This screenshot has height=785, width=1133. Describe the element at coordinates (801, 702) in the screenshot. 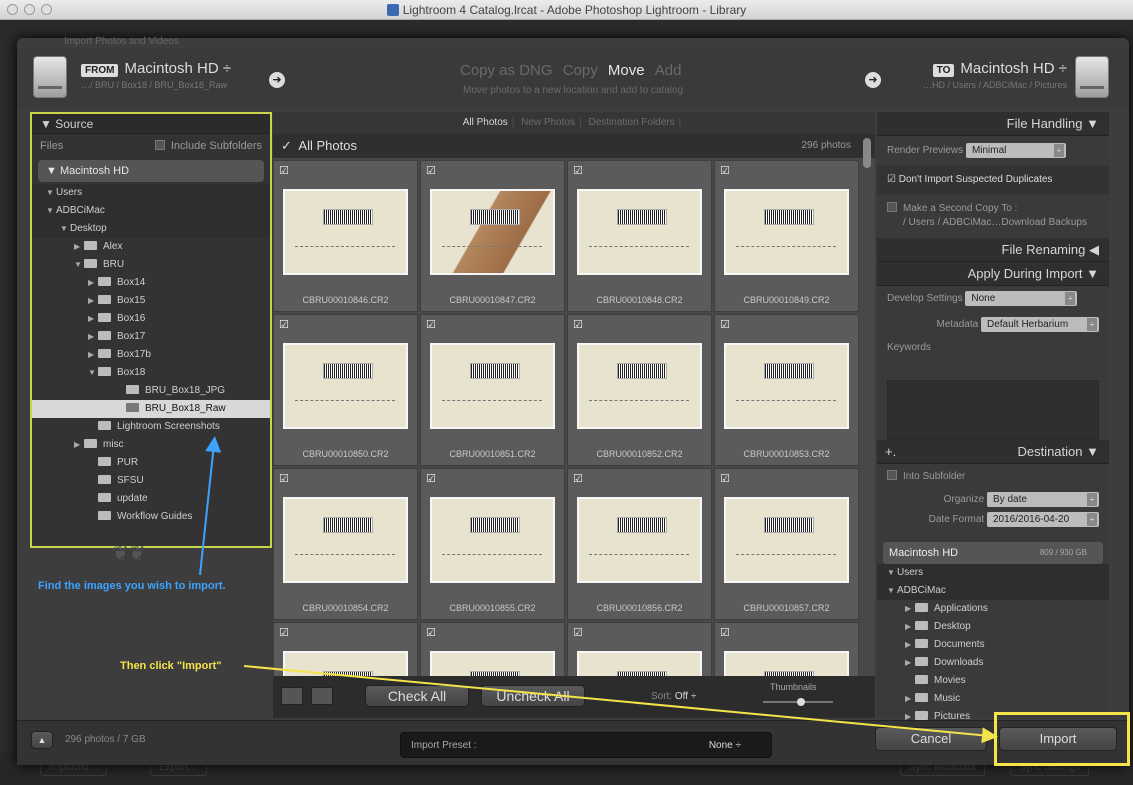

I see `slider-knob` at that location.